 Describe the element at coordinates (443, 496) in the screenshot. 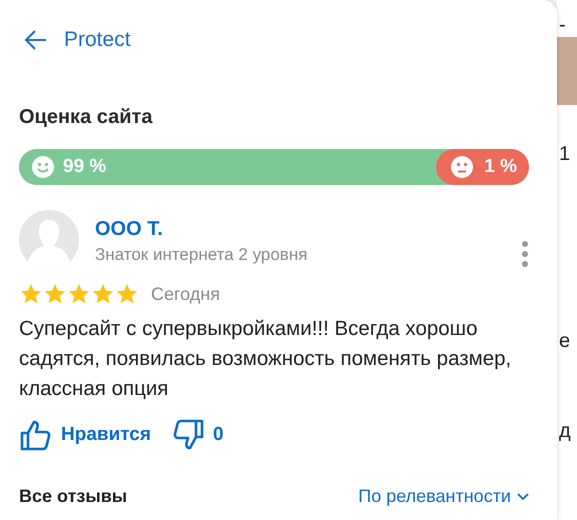

I see `sort-dropdown: По релевантности` at that location.